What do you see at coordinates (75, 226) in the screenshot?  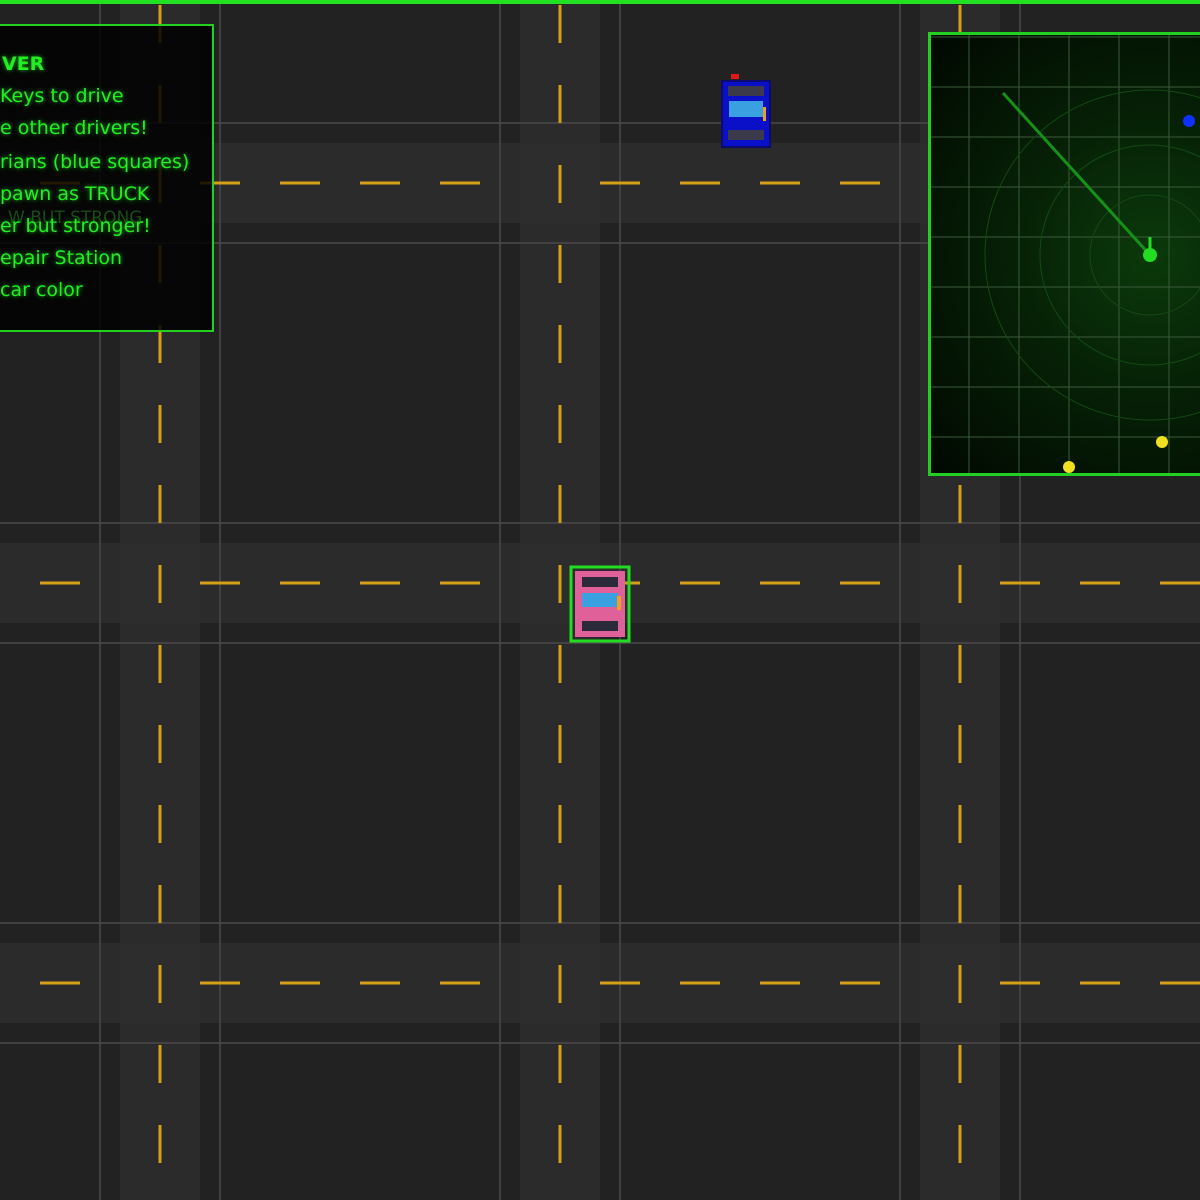 I see `instructions-line-5: er but stronger!` at bounding box center [75, 226].